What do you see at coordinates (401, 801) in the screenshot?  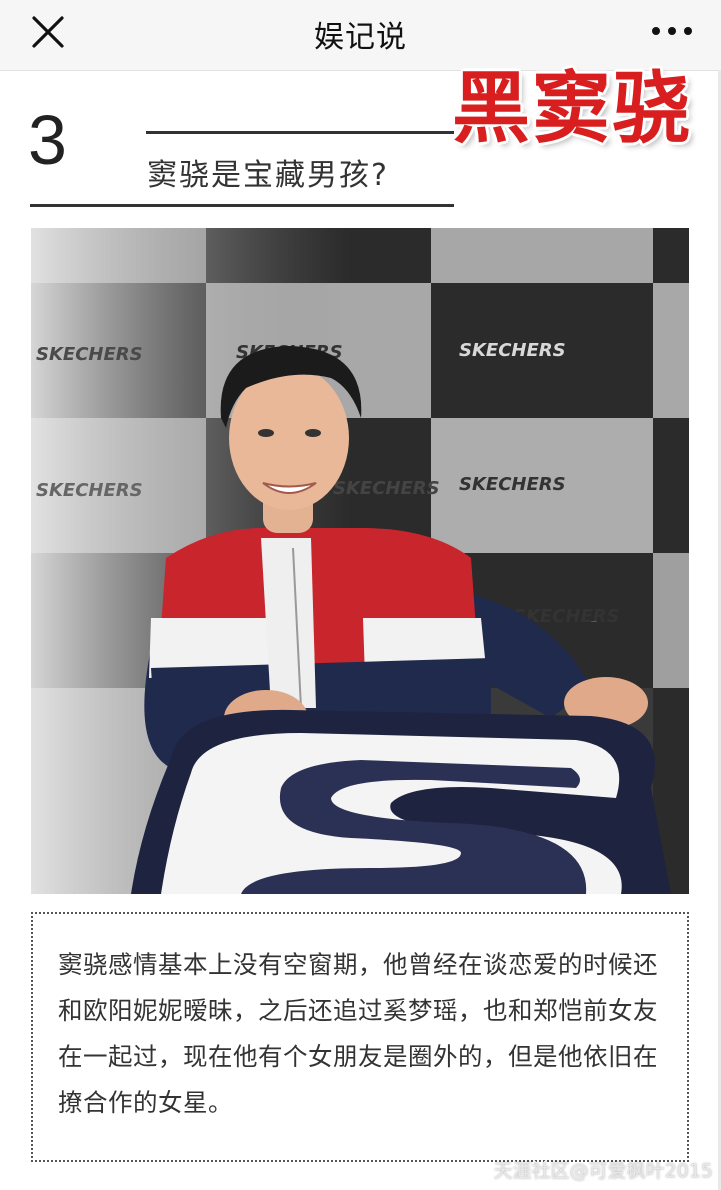 I see `logo-board` at bounding box center [401, 801].